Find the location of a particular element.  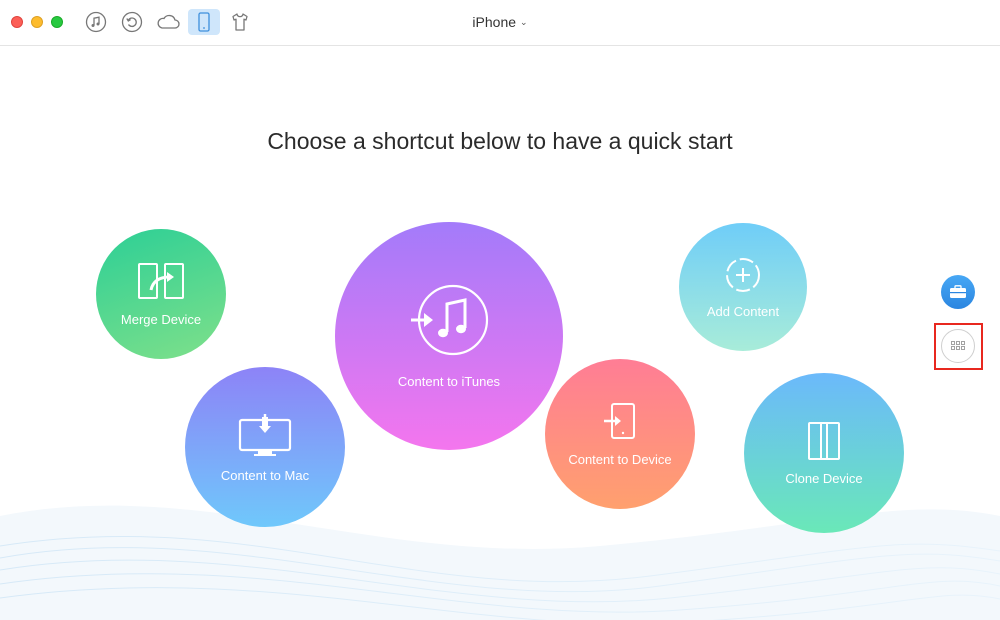

backup-icon is located at coordinates (132, 22).